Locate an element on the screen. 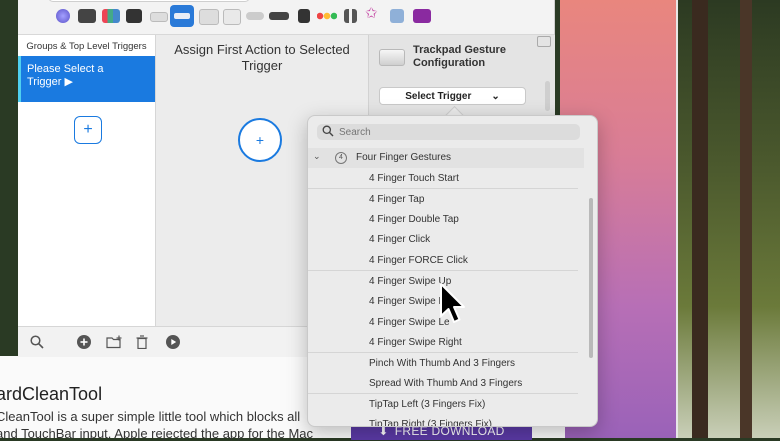  add-trigger-button: + is located at coordinates (88, 130).